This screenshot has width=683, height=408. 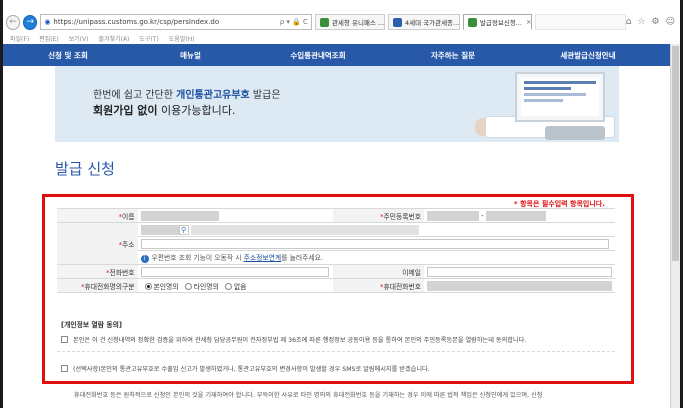 I want to click on form-row-phone: *전화번호 이메일, so click(x=336, y=271).